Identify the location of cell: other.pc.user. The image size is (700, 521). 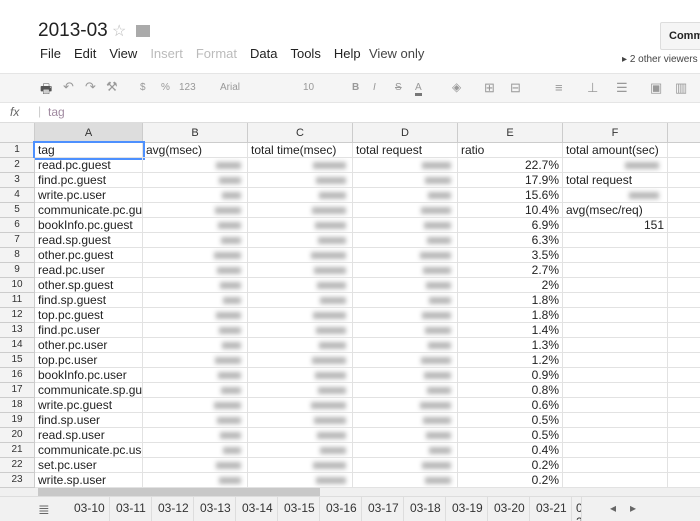
(89, 345).